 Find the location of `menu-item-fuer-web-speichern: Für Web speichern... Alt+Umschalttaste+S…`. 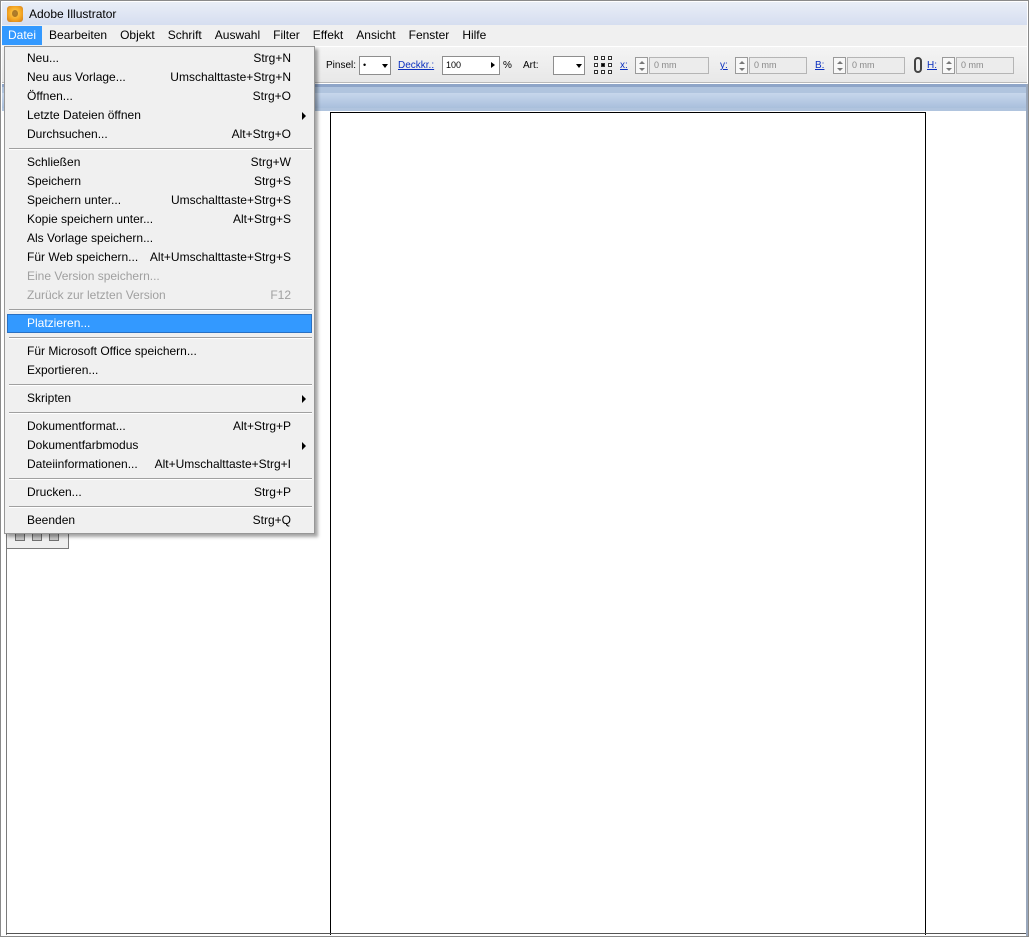

menu-item-fuer-web-speichern: Für Web speichern... Alt+Umschalttaste+S… is located at coordinates (159, 257).